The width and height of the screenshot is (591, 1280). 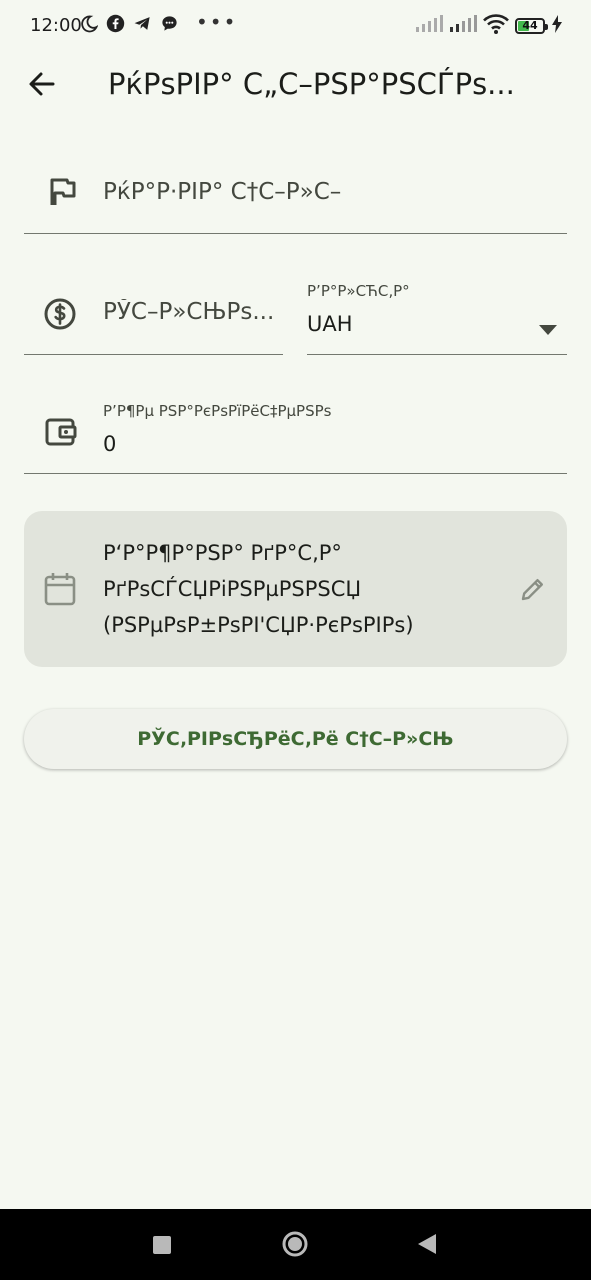 I want to click on status-bar: 12:00 ••• 44, so click(x=295, y=26).